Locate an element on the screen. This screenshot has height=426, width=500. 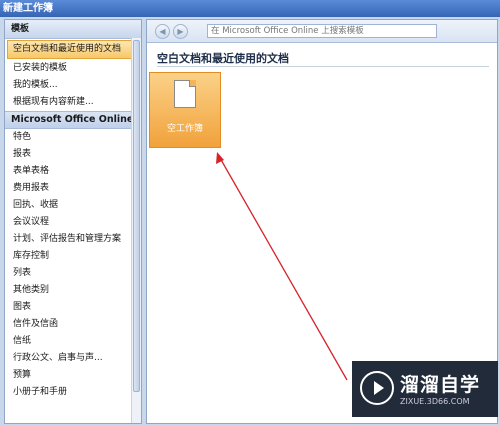
scrollbar-thumb is located at coordinates (136, 216).